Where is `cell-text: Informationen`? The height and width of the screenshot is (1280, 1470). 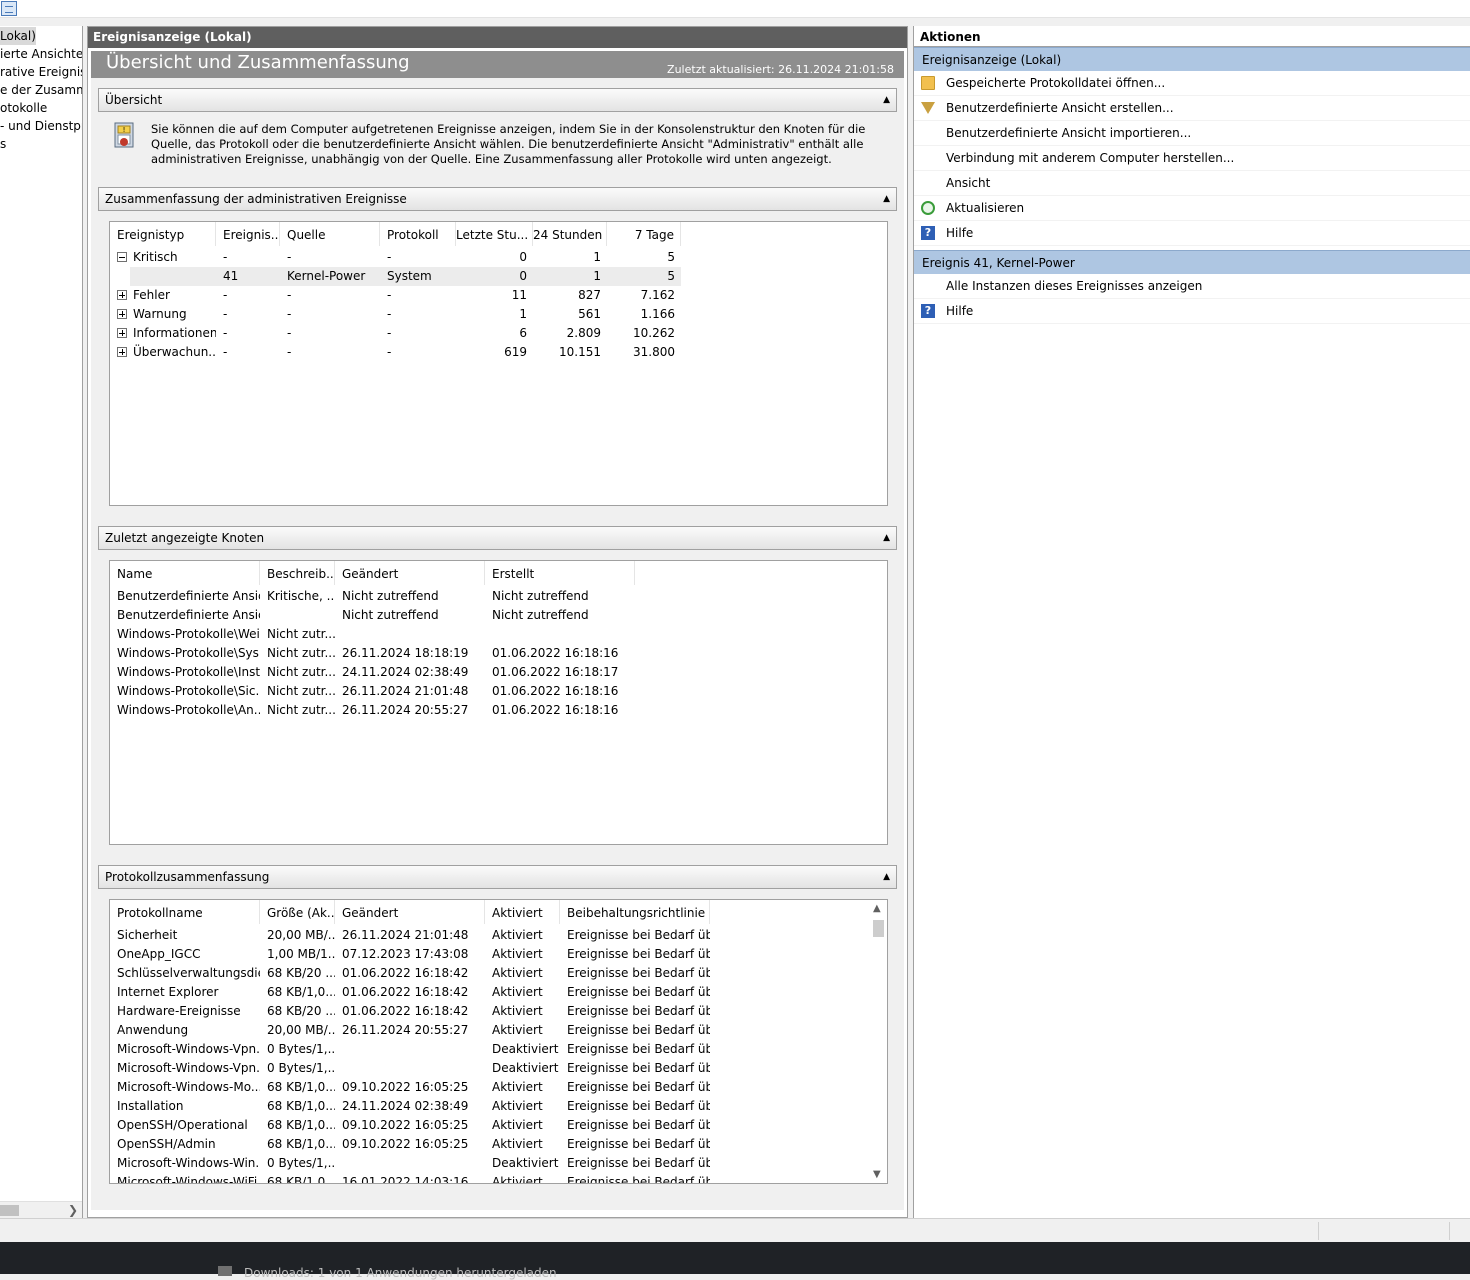 cell-text: Informationen is located at coordinates (174, 333).